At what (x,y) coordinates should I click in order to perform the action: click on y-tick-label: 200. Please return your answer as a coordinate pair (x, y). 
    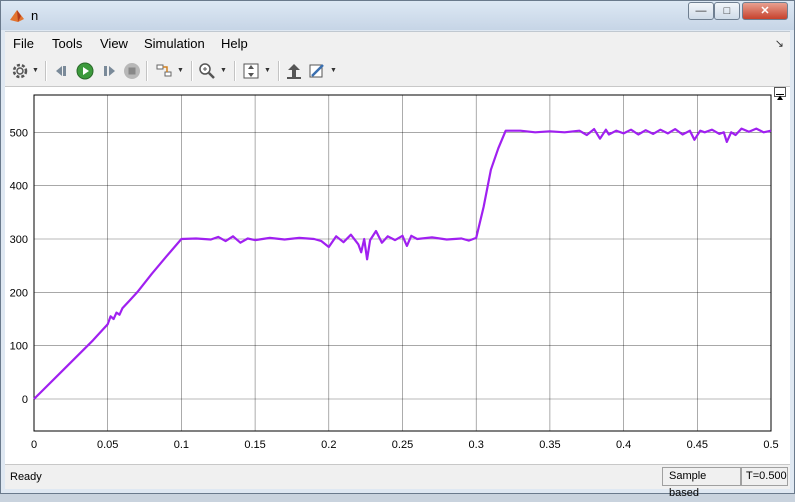
    Looking at the image, I should click on (19, 293).